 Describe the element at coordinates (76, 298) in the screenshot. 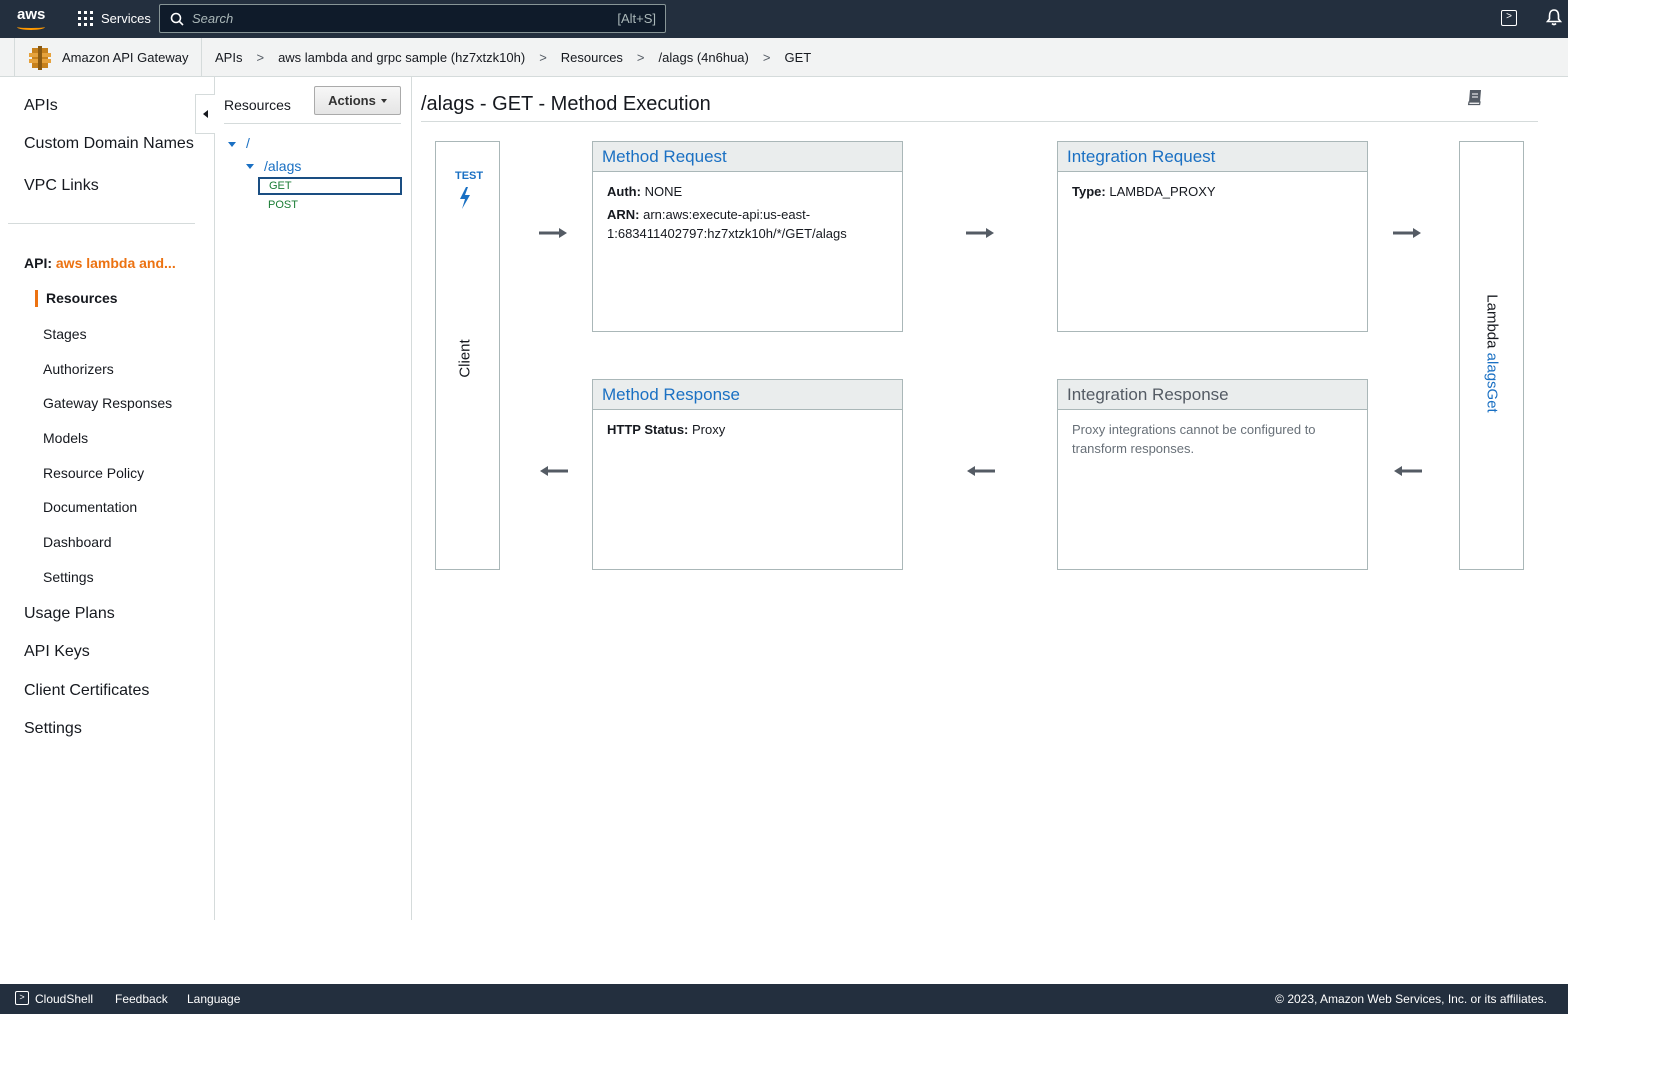

I see `nav-item-resources-active: Resources` at that location.